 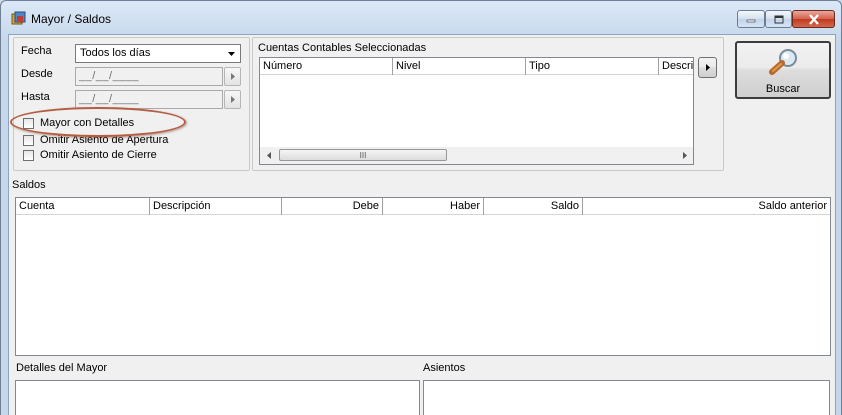 What do you see at coordinates (269, 155) in the screenshot?
I see `scroll-left-icon` at bounding box center [269, 155].